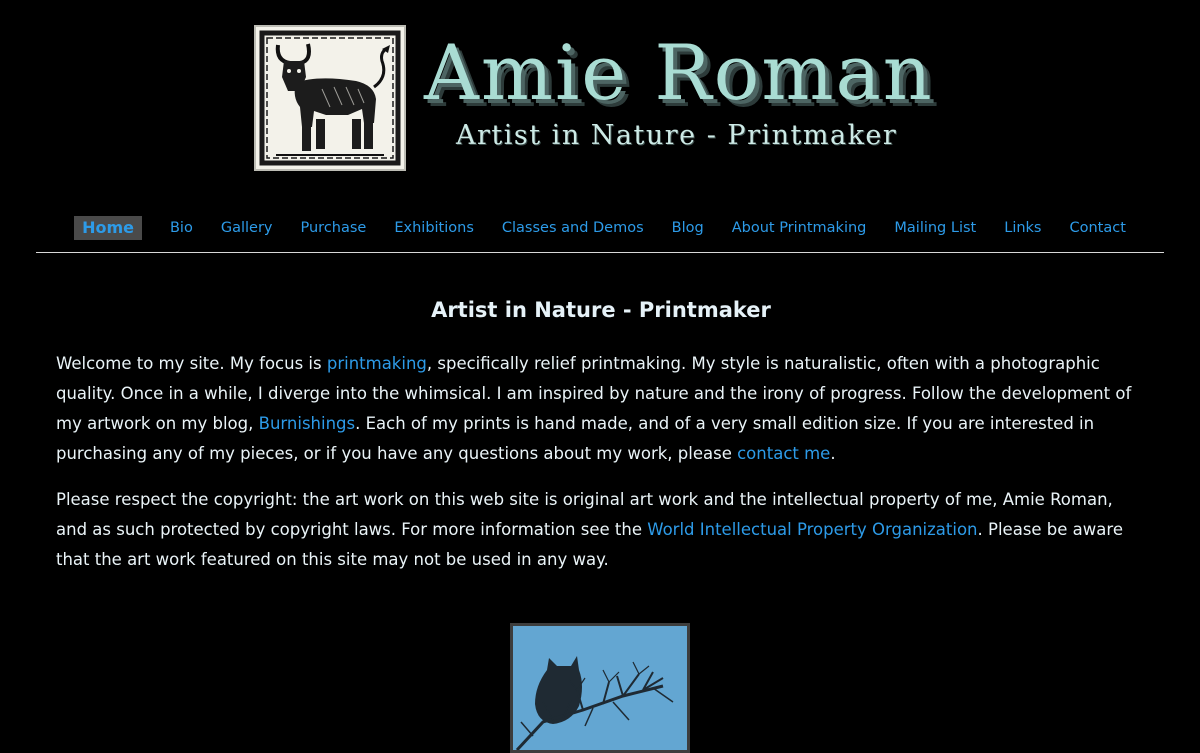  Describe the element at coordinates (1022, 228) in the screenshot. I see `nav-item-links: Links` at that location.